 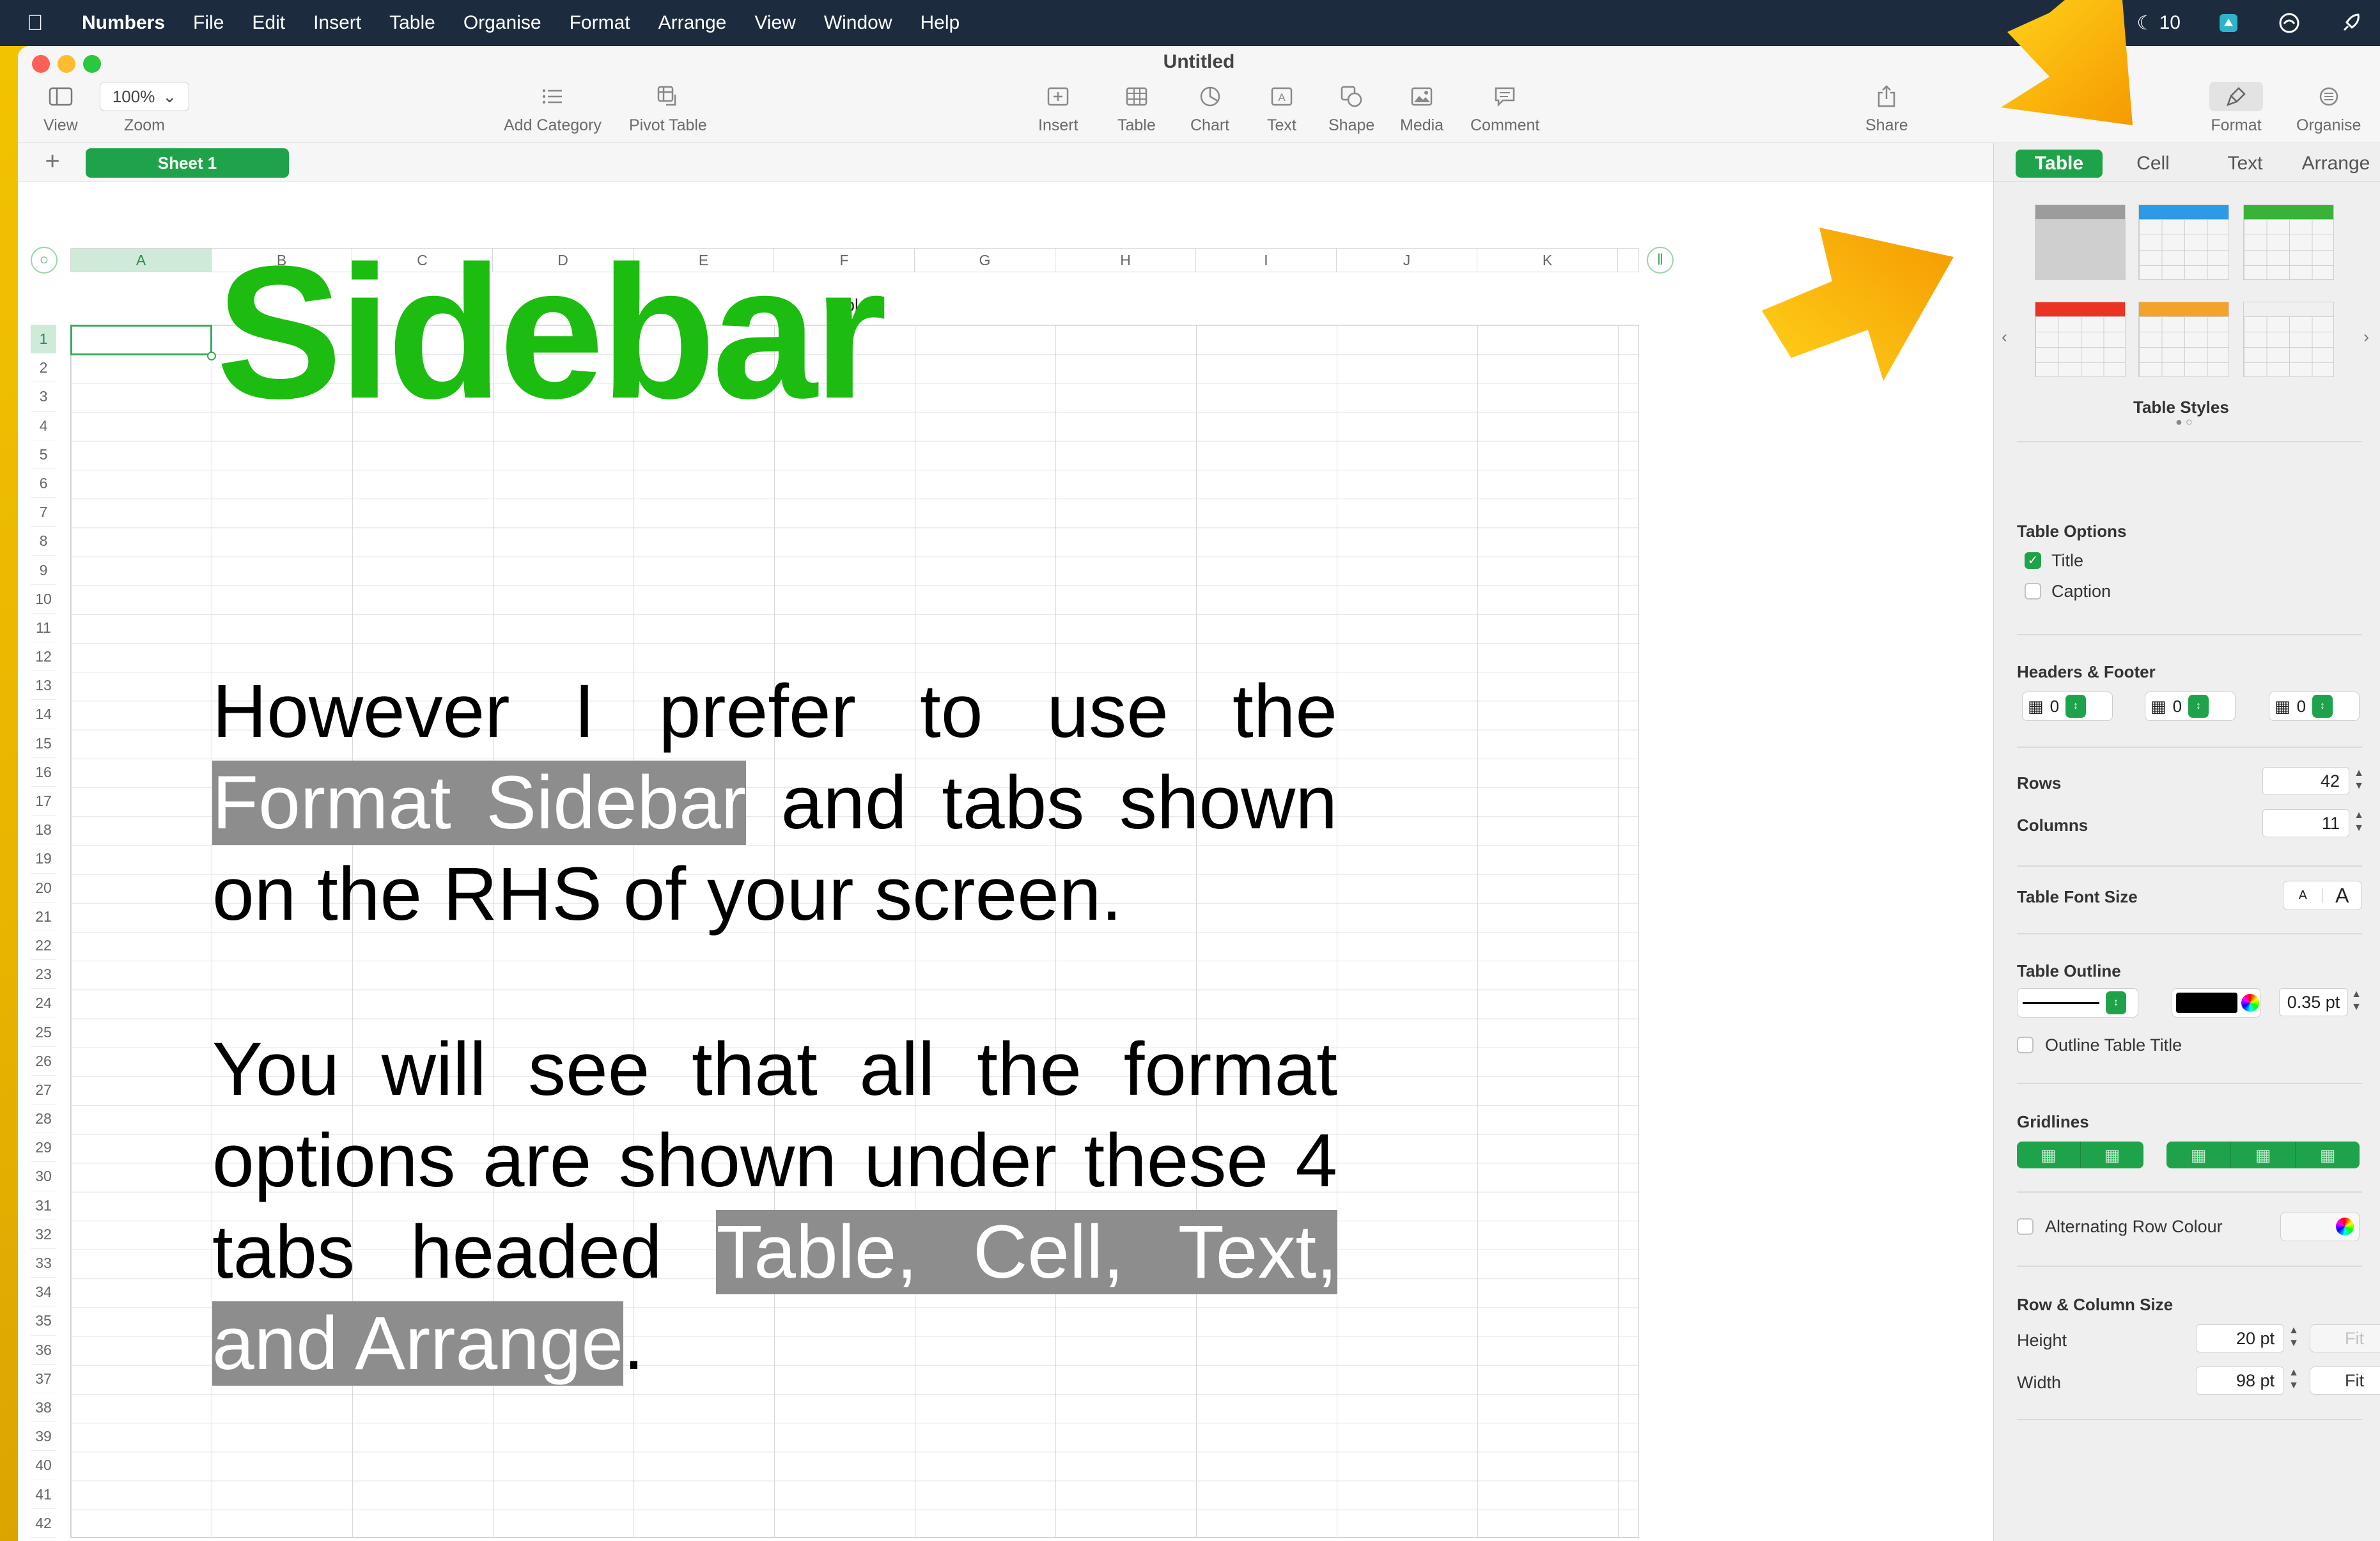 I want to click on chart-button: Chart, so click(x=1209, y=108).